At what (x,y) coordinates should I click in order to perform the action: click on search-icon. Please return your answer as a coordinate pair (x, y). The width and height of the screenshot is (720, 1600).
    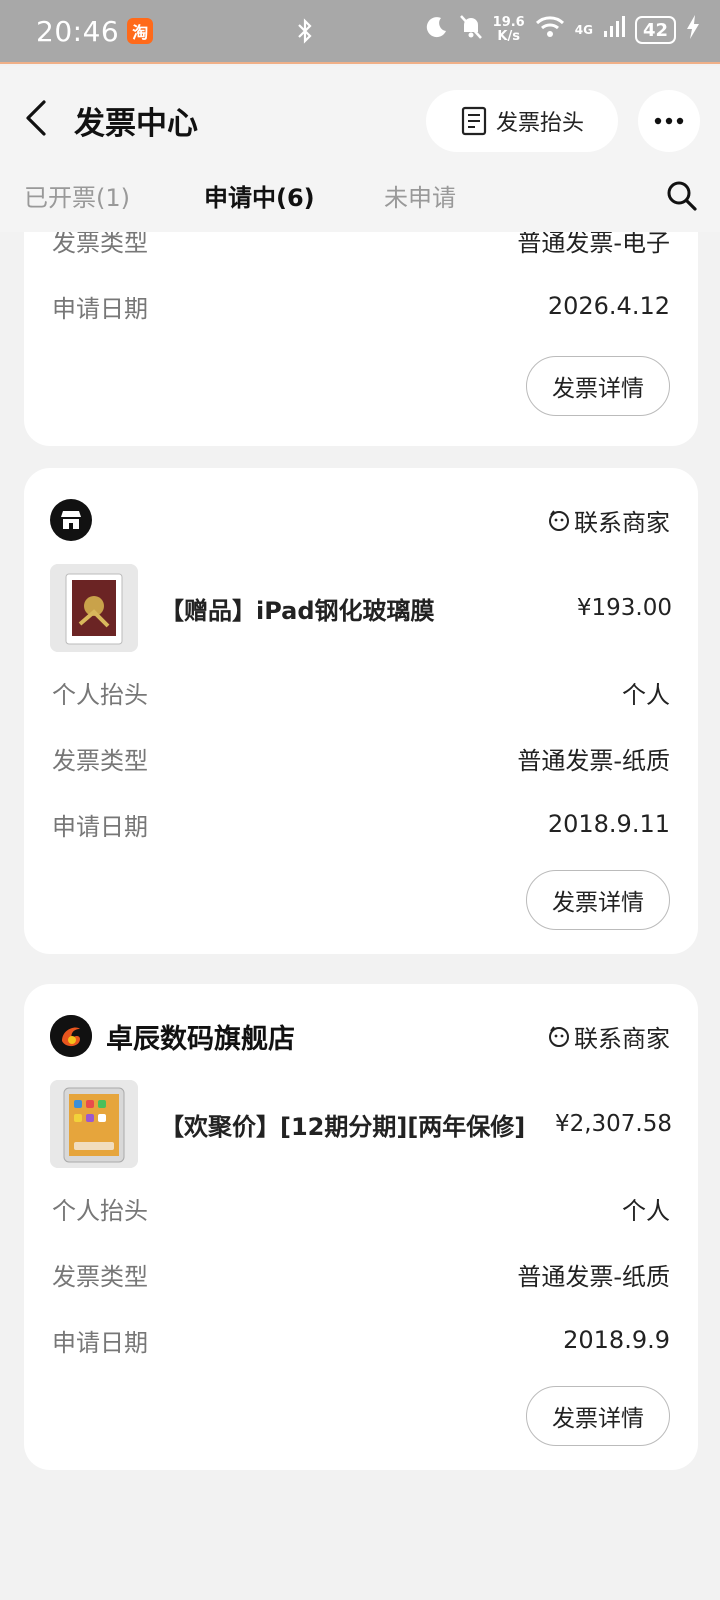
    Looking at the image, I should click on (682, 196).